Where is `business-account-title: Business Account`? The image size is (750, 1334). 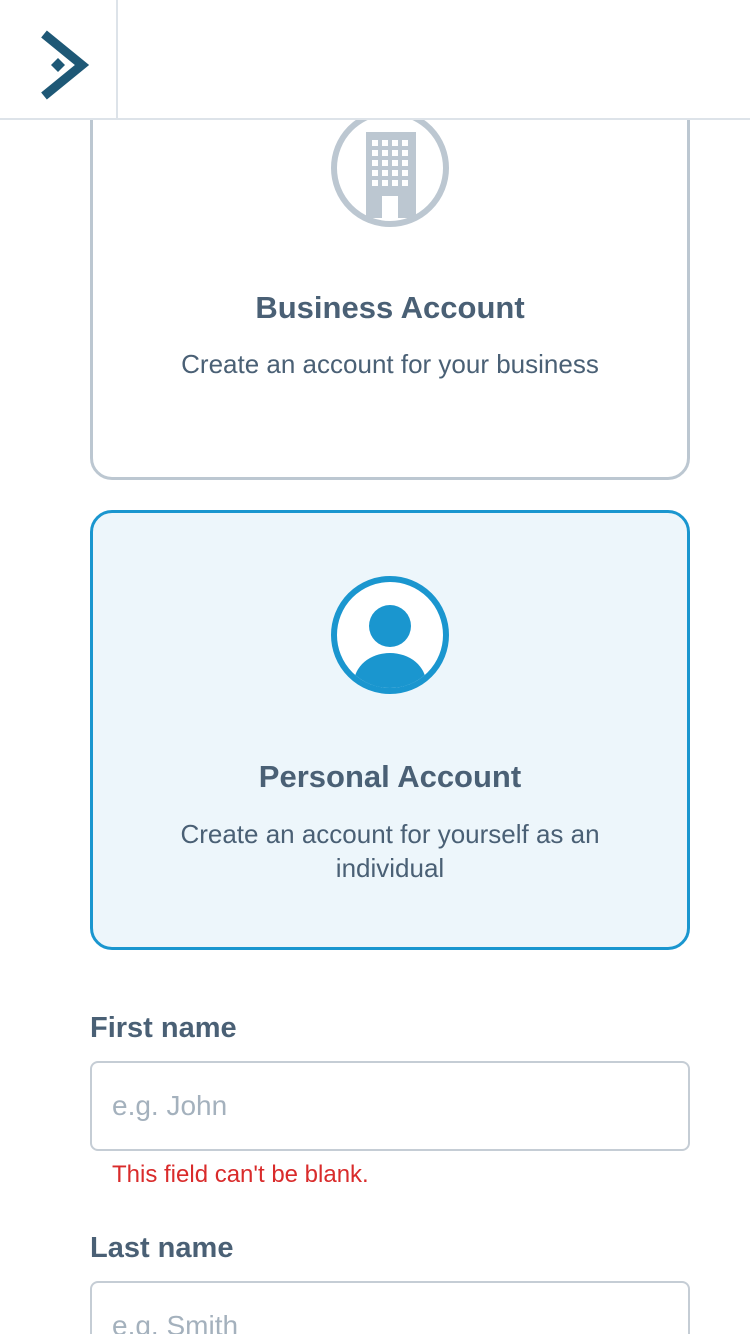
business-account-title: Business Account is located at coordinates (390, 307).